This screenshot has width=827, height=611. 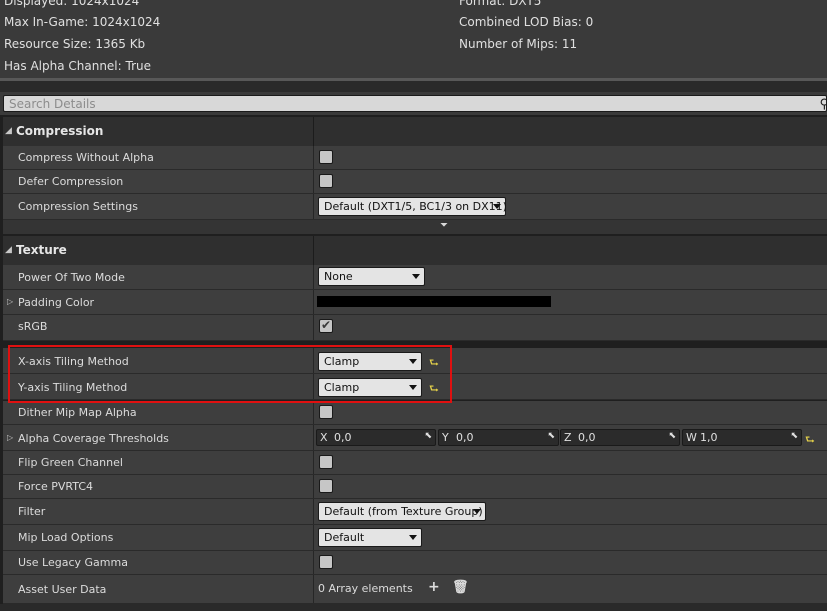 What do you see at coordinates (415, 250) in the screenshot?
I see `category-texture: ◢ Texture` at bounding box center [415, 250].